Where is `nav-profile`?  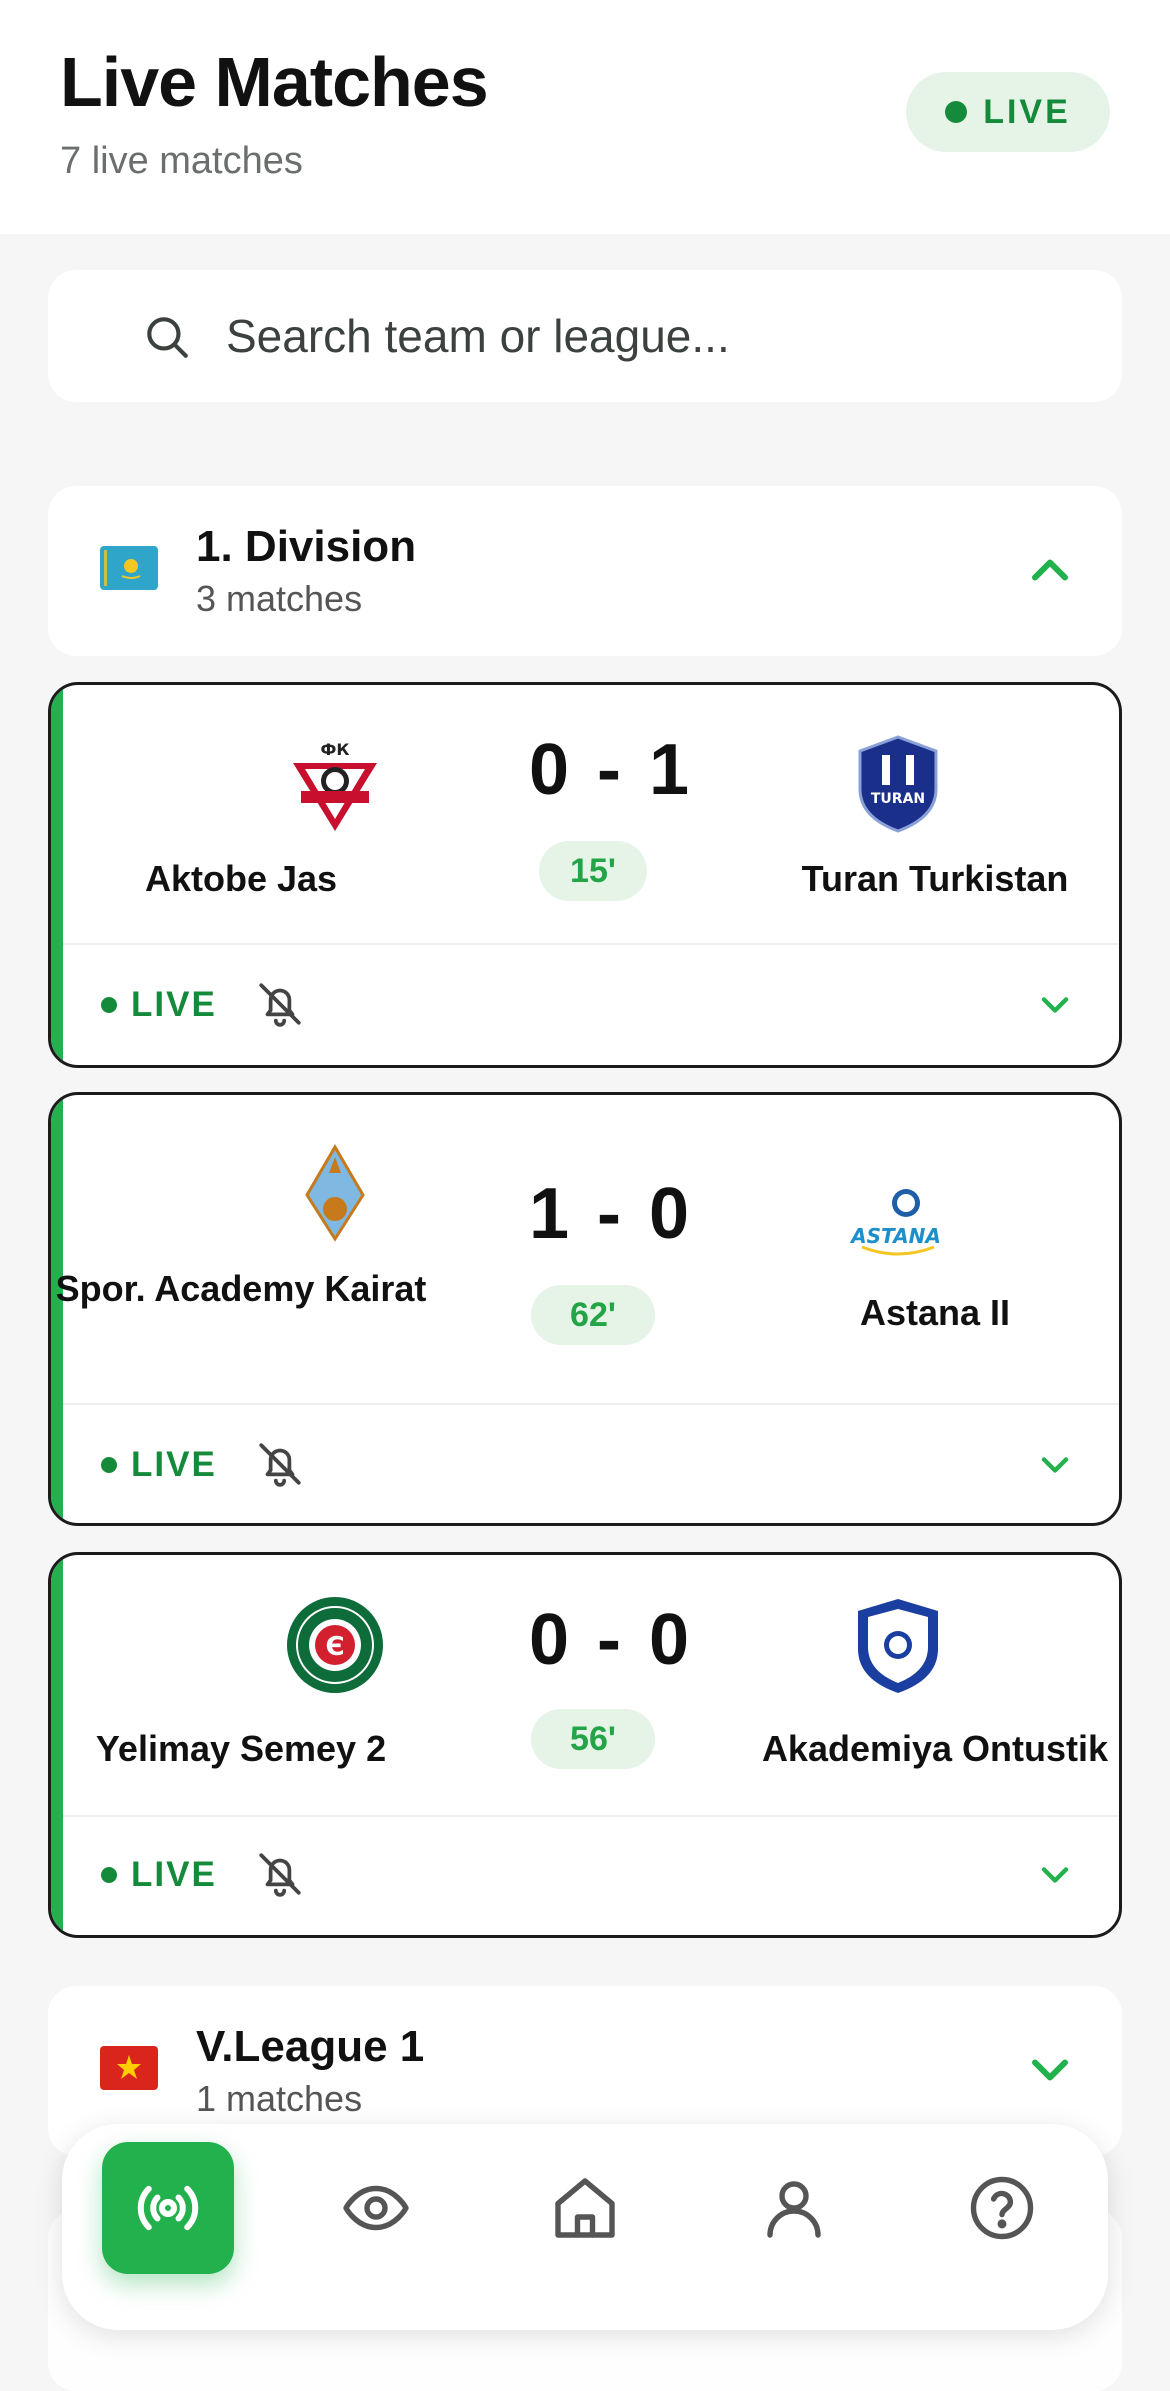
nav-profile is located at coordinates (794, 2208).